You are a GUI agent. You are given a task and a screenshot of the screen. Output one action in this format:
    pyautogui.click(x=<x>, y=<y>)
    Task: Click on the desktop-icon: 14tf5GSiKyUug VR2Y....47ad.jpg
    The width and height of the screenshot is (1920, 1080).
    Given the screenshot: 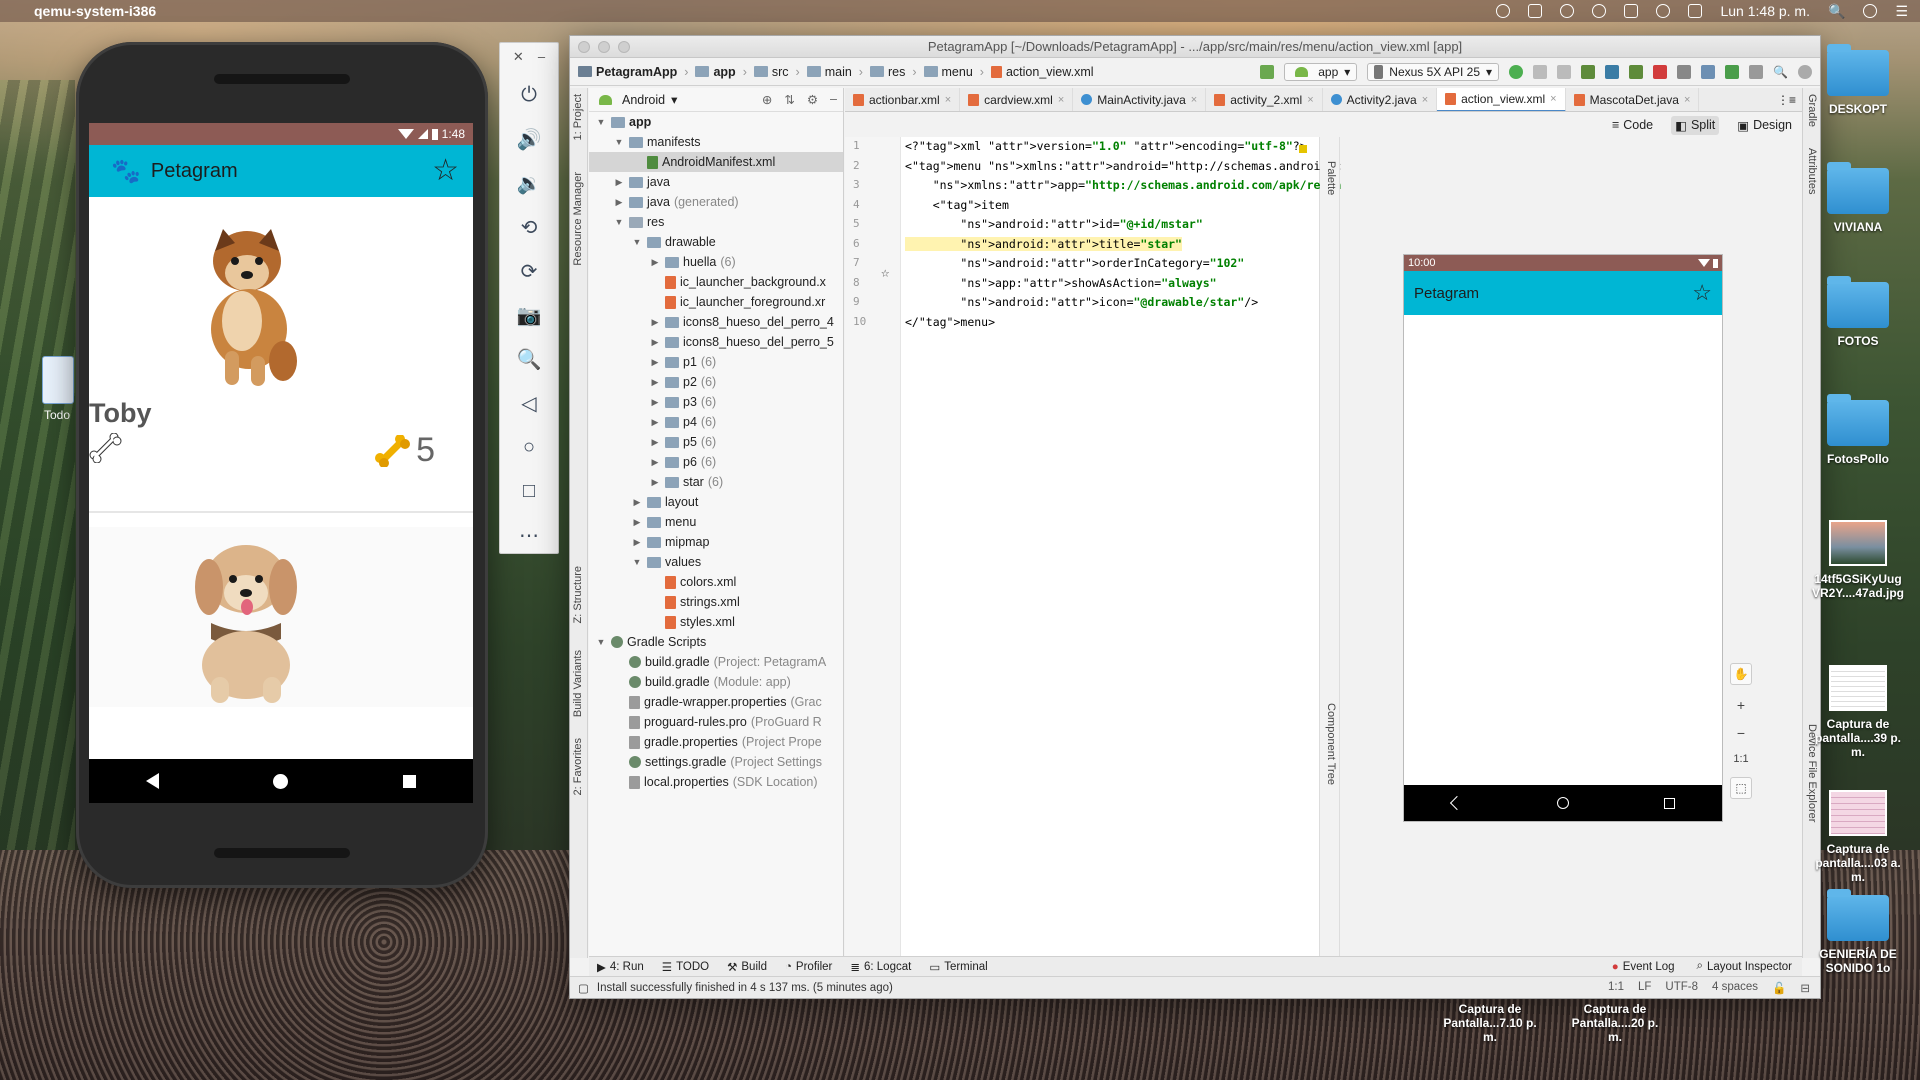 What is the action you would take?
    pyautogui.click(x=1858, y=560)
    